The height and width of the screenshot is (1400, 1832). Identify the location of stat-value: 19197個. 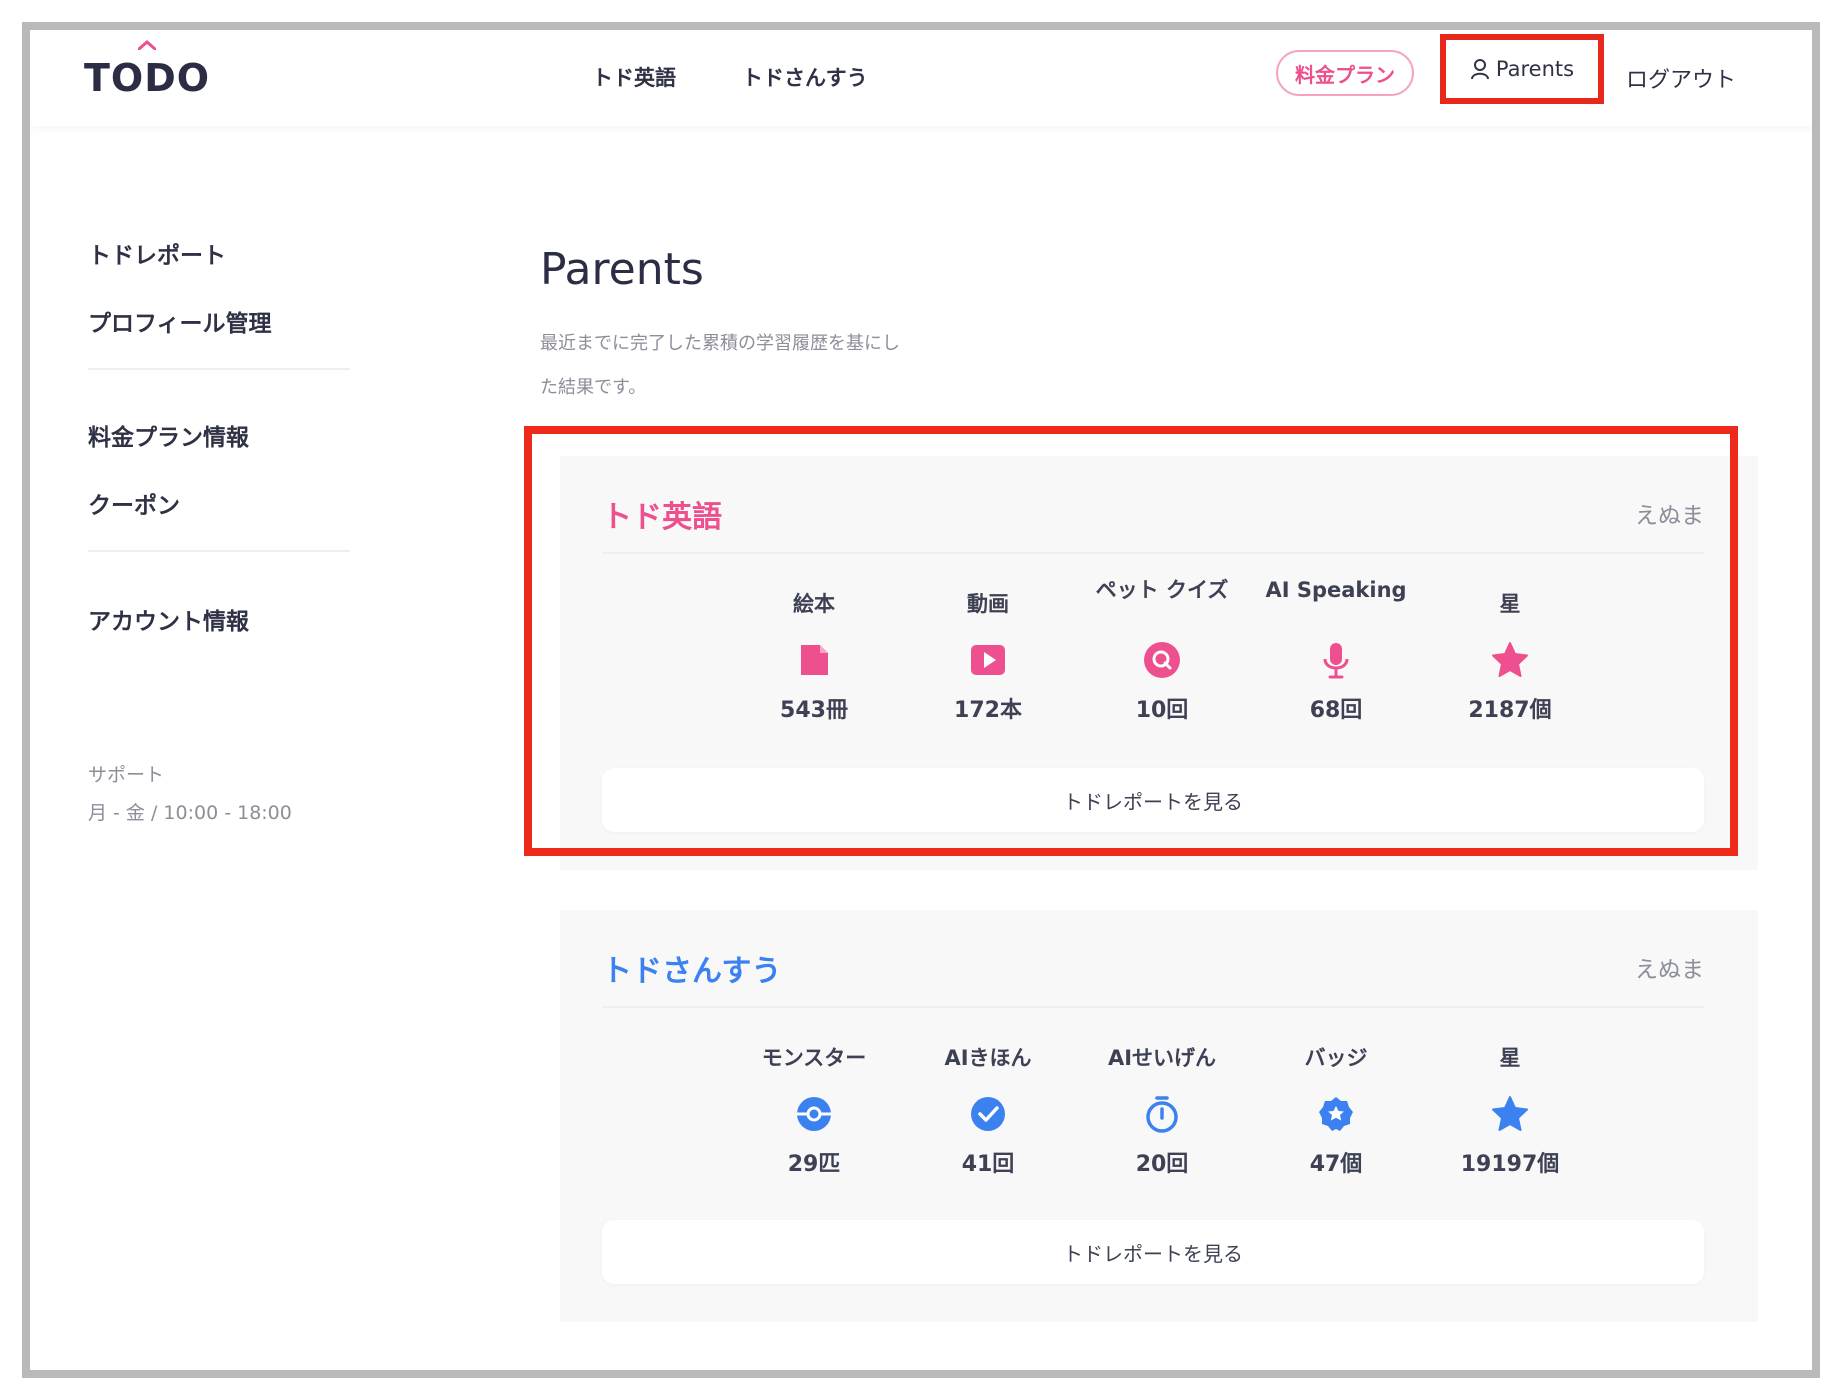
(1510, 1164).